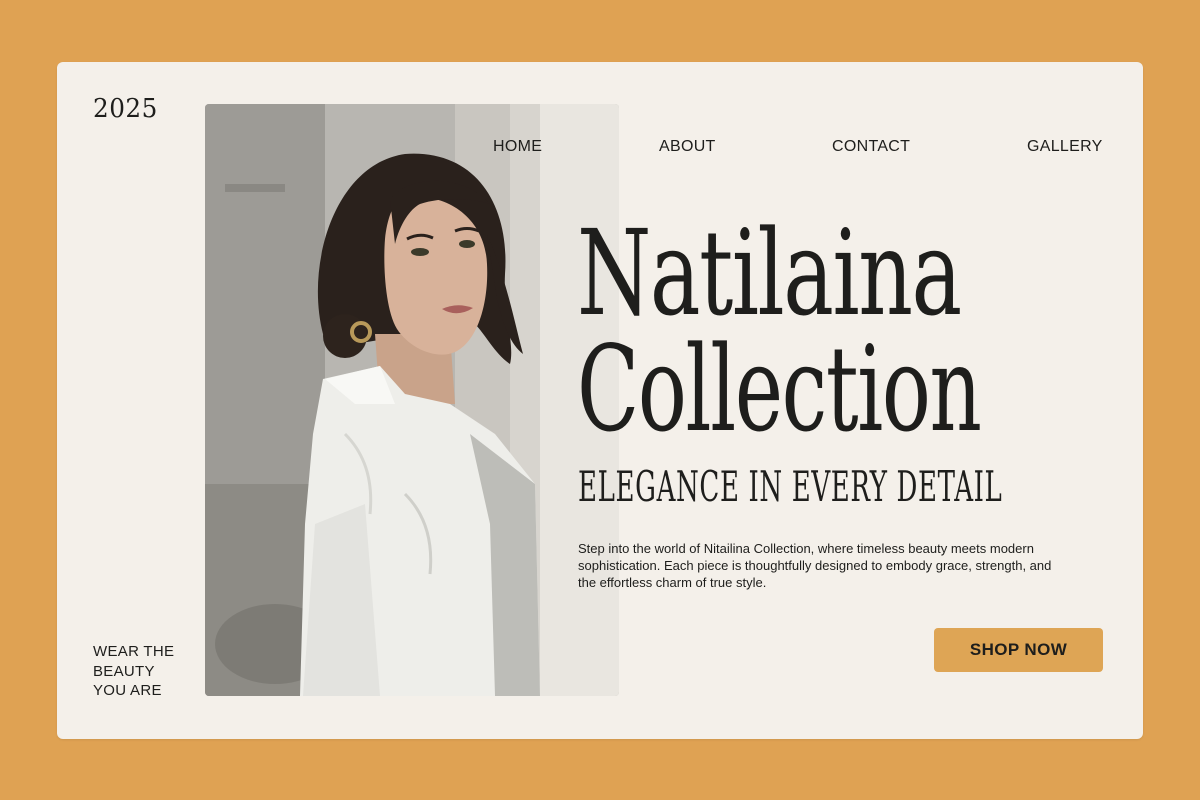 Image resolution: width=1200 pixels, height=800 pixels. Describe the element at coordinates (687, 147) in the screenshot. I see `nav-about-link: ABOUT` at that location.